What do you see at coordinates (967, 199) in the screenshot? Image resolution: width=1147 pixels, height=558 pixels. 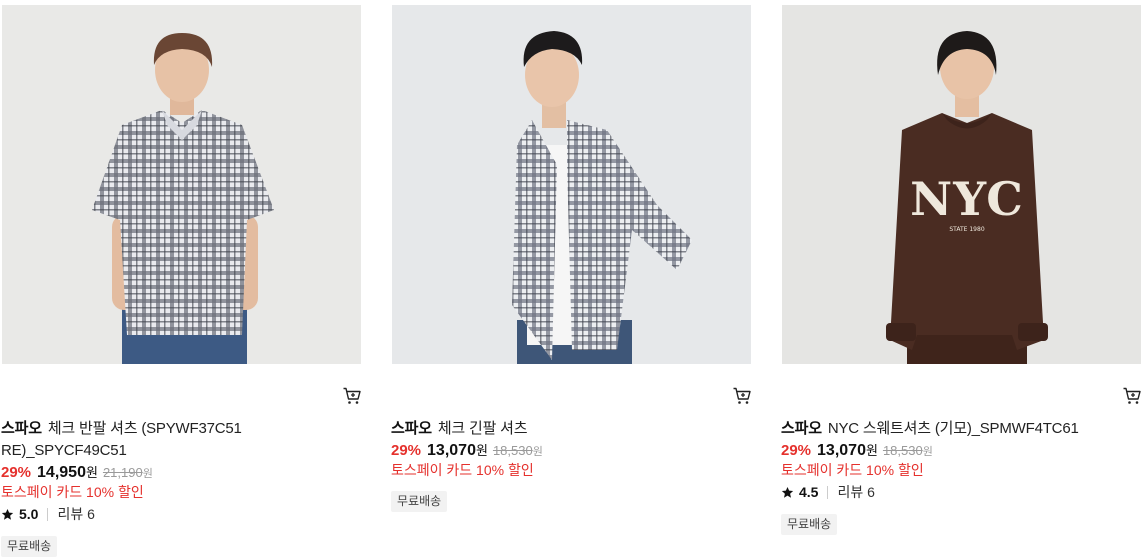 I see `sweatshirt-print: NYC` at bounding box center [967, 199].